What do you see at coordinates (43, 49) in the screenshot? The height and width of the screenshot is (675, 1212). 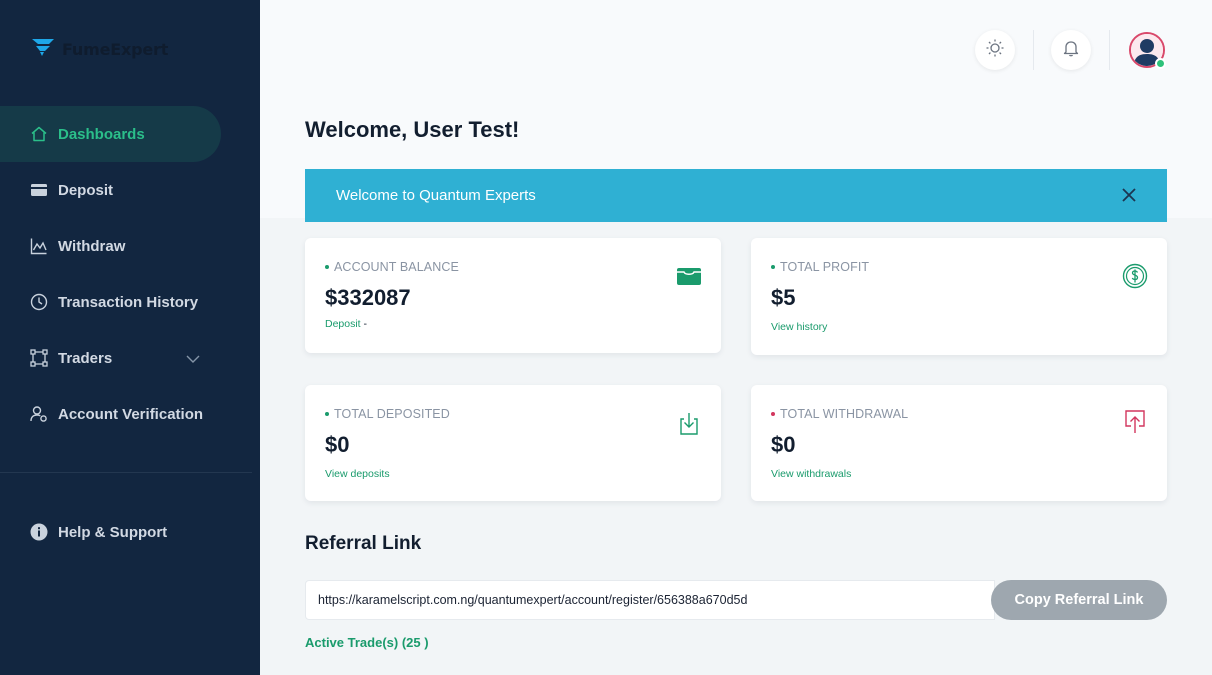 I see `logo-icon` at bounding box center [43, 49].